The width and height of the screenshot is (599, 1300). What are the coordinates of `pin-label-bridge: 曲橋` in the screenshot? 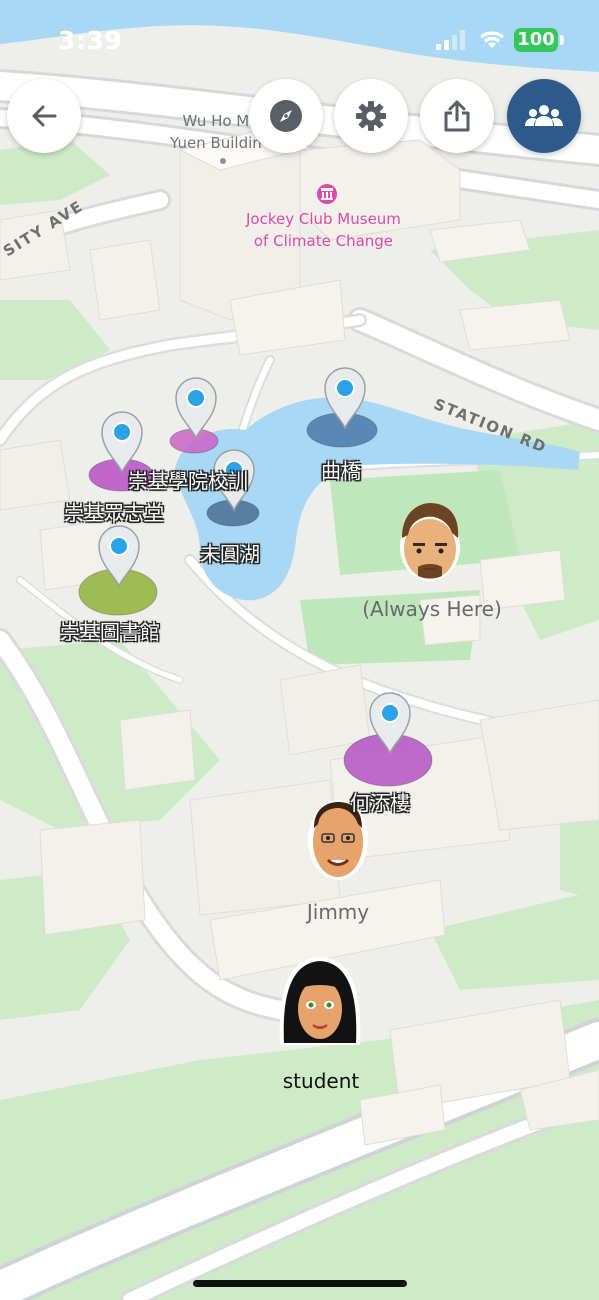 It's located at (341, 469).